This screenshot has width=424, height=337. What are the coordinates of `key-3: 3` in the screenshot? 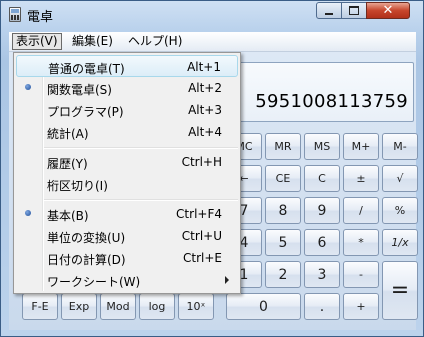 It's located at (322, 274).